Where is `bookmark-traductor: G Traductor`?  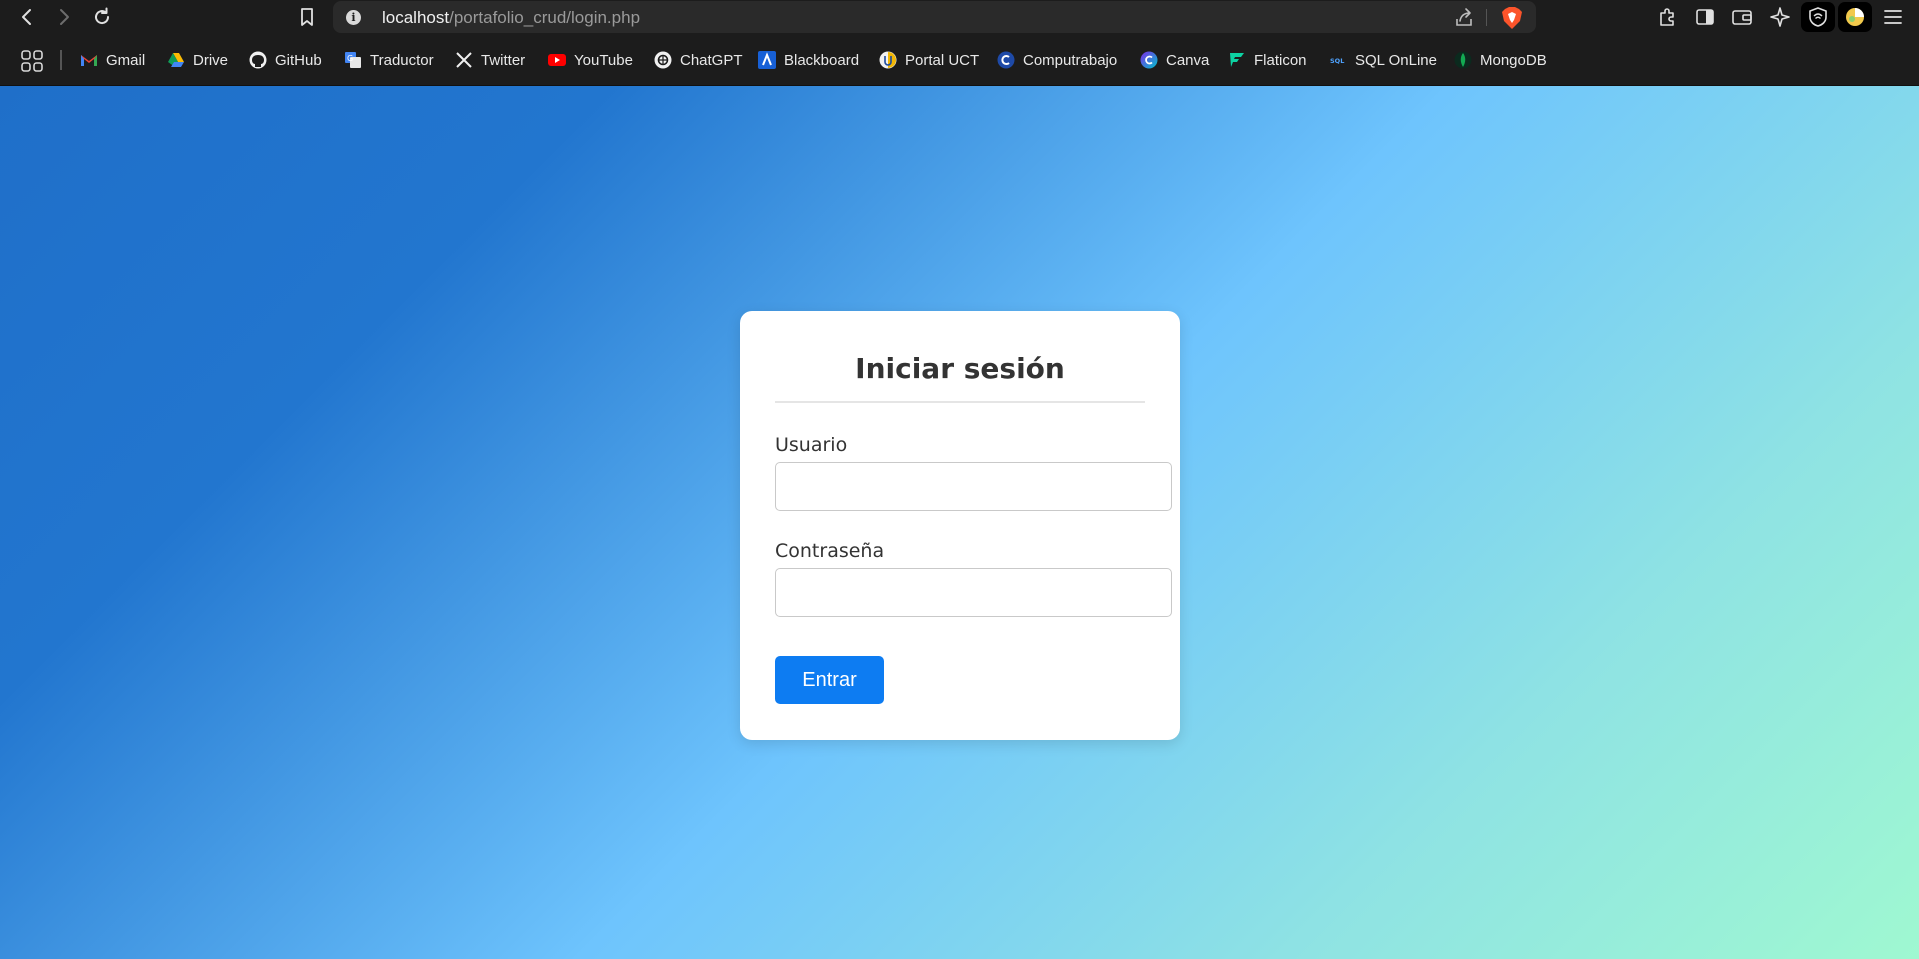
bookmark-traductor: G Traductor is located at coordinates (389, 60).